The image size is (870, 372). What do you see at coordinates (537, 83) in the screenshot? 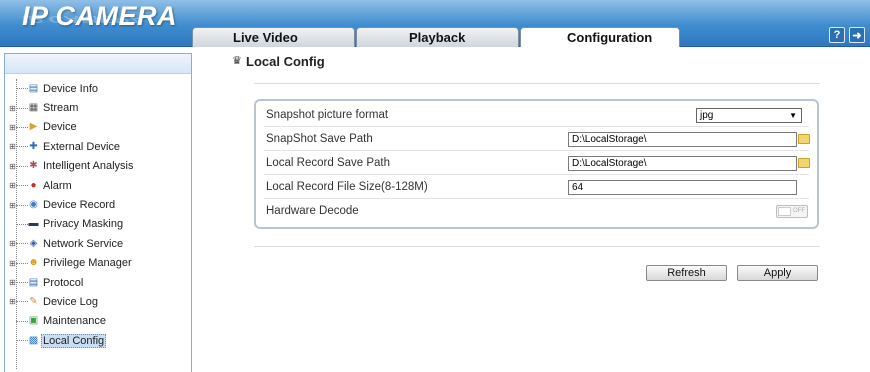
I see `title-divider` at bounding box center [537, 83].